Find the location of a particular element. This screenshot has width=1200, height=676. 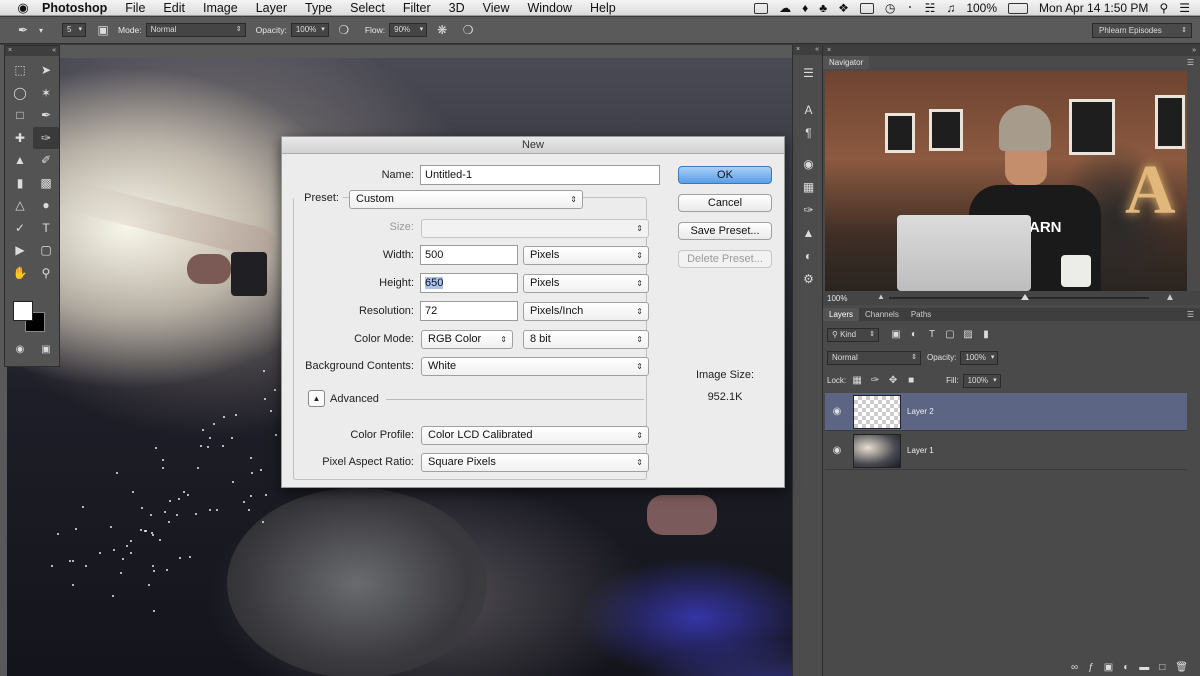

new-layer-icon: □ is located at coordinates (1162, 667).